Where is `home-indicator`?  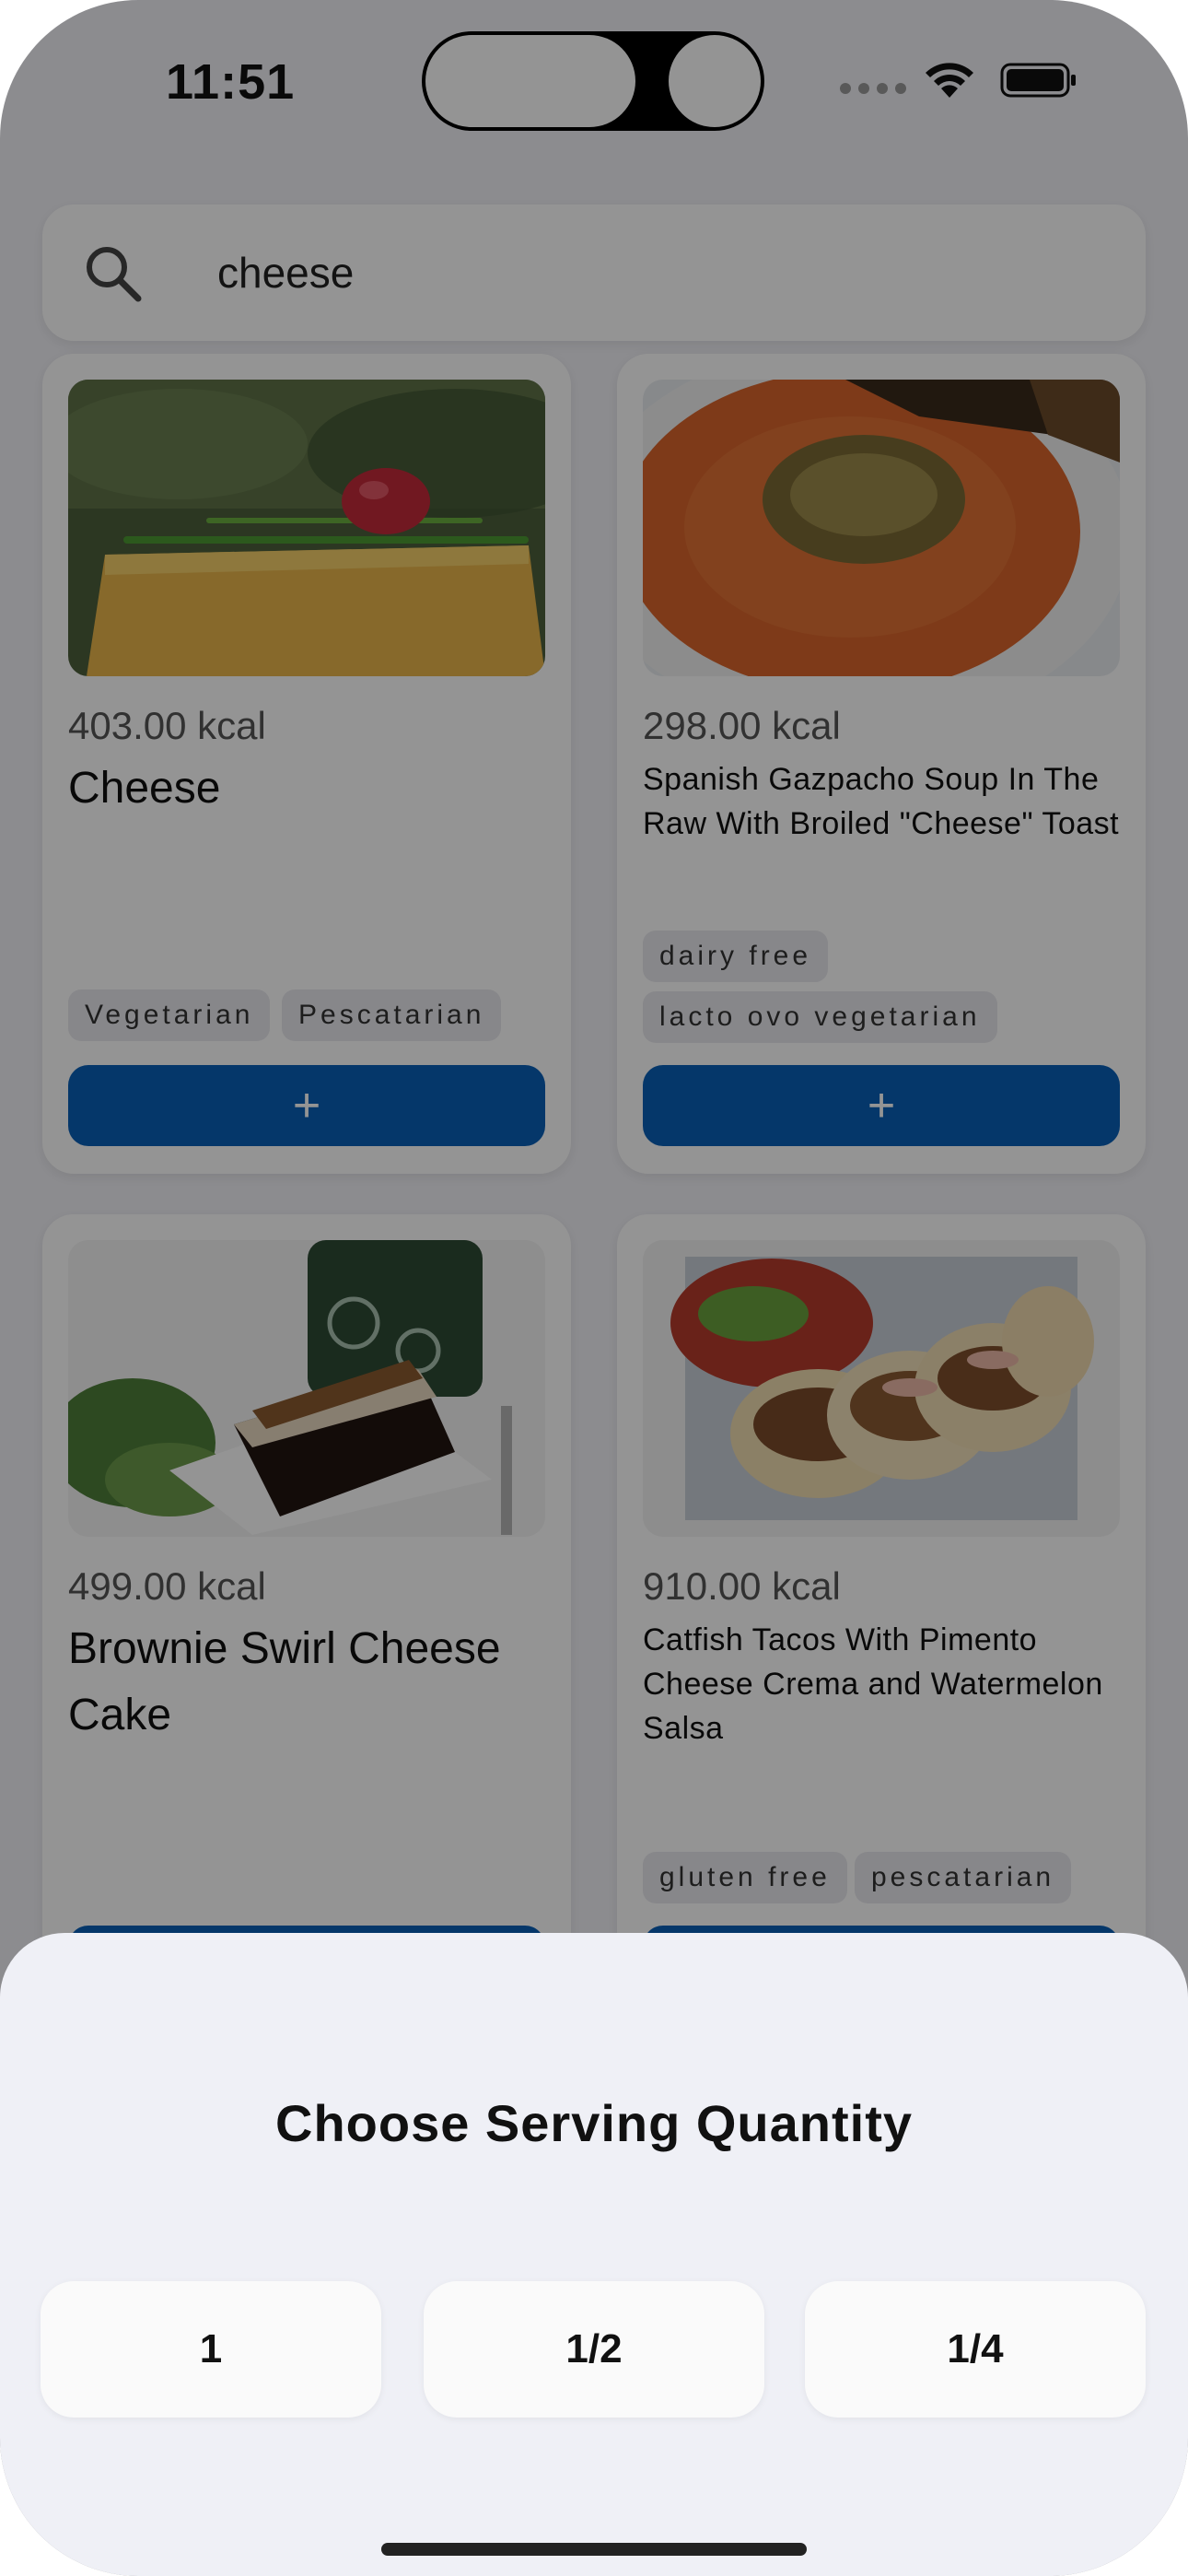
home-indicator is located at coordinates (594, 2549).